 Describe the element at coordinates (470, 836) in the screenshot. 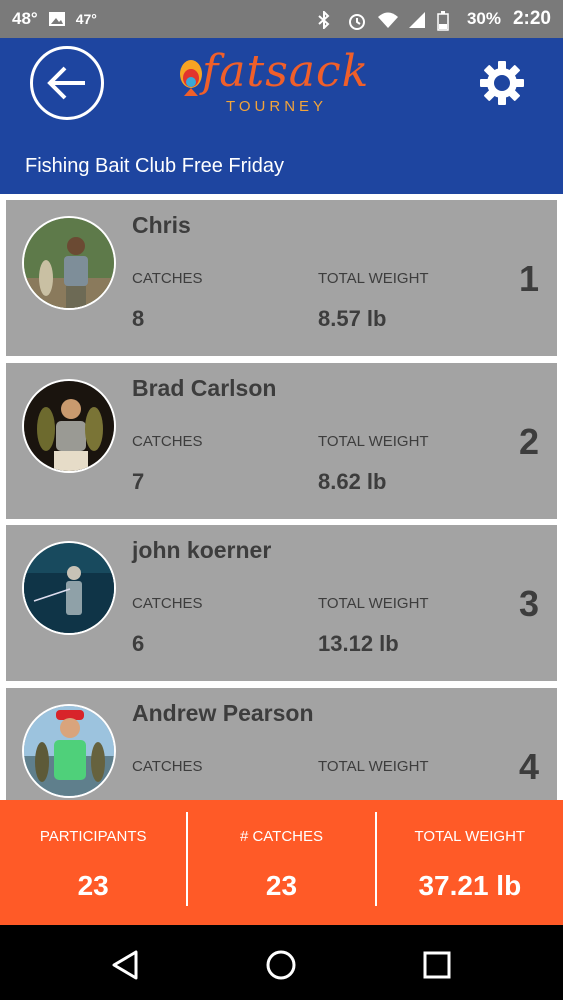

I see `total-weight-label: TOTAL WEIGHT` at that location.